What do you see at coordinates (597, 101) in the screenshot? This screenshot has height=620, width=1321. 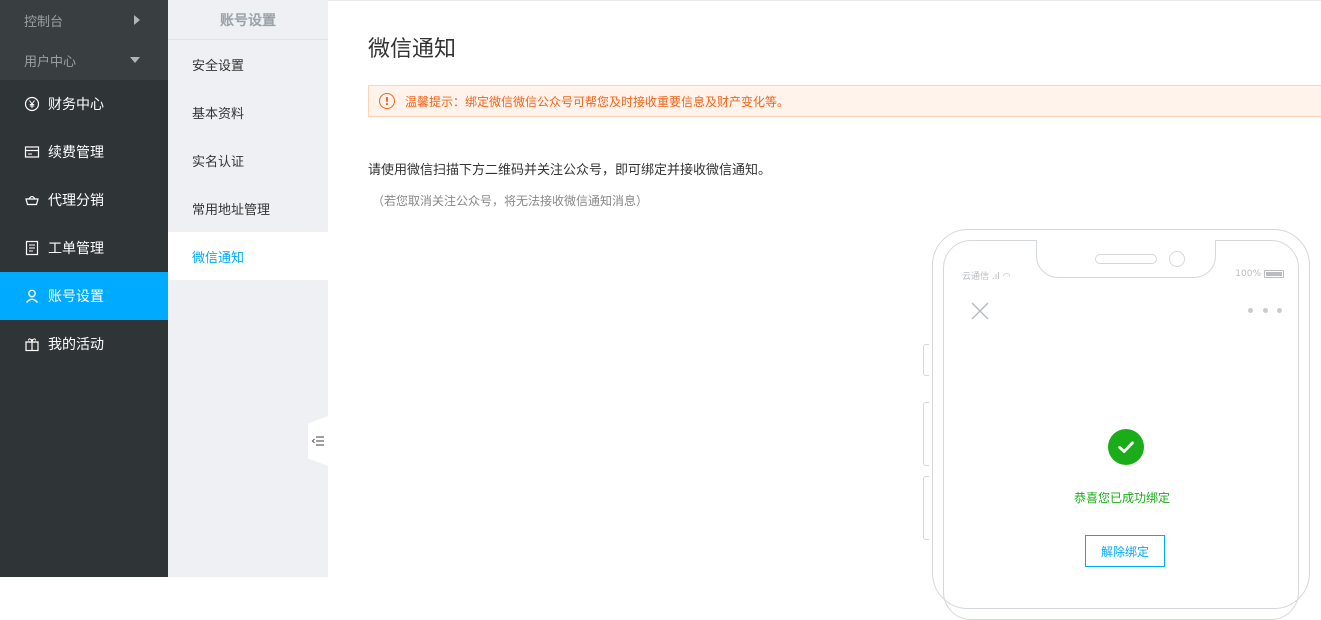 I see `notice-text: 温馨提示：绑定微信微信公众号可帮您及时接收重要信息及财产变化等。` at bounding box center [597, 101].